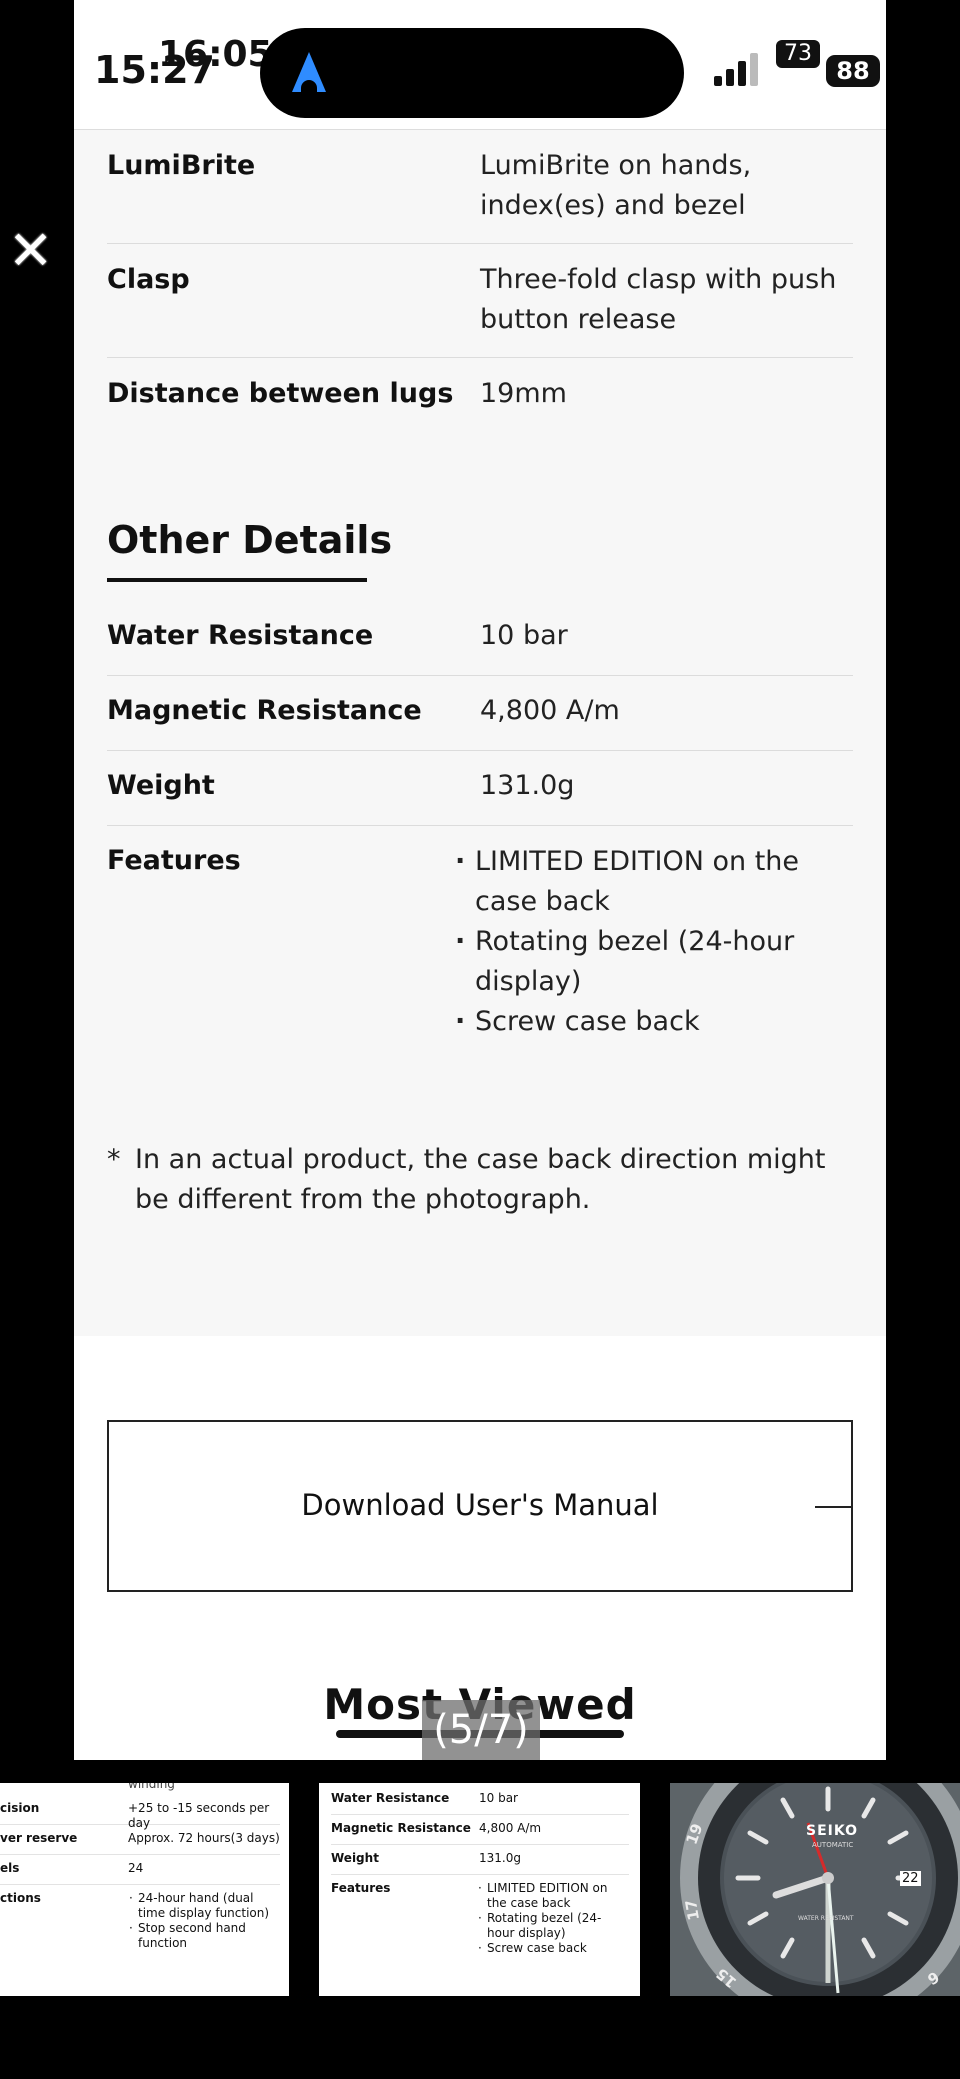  What do you see at coordinates (30, 251) in the screenshot?
I see `close-icon: ✕` at bounding box center [30, 251].